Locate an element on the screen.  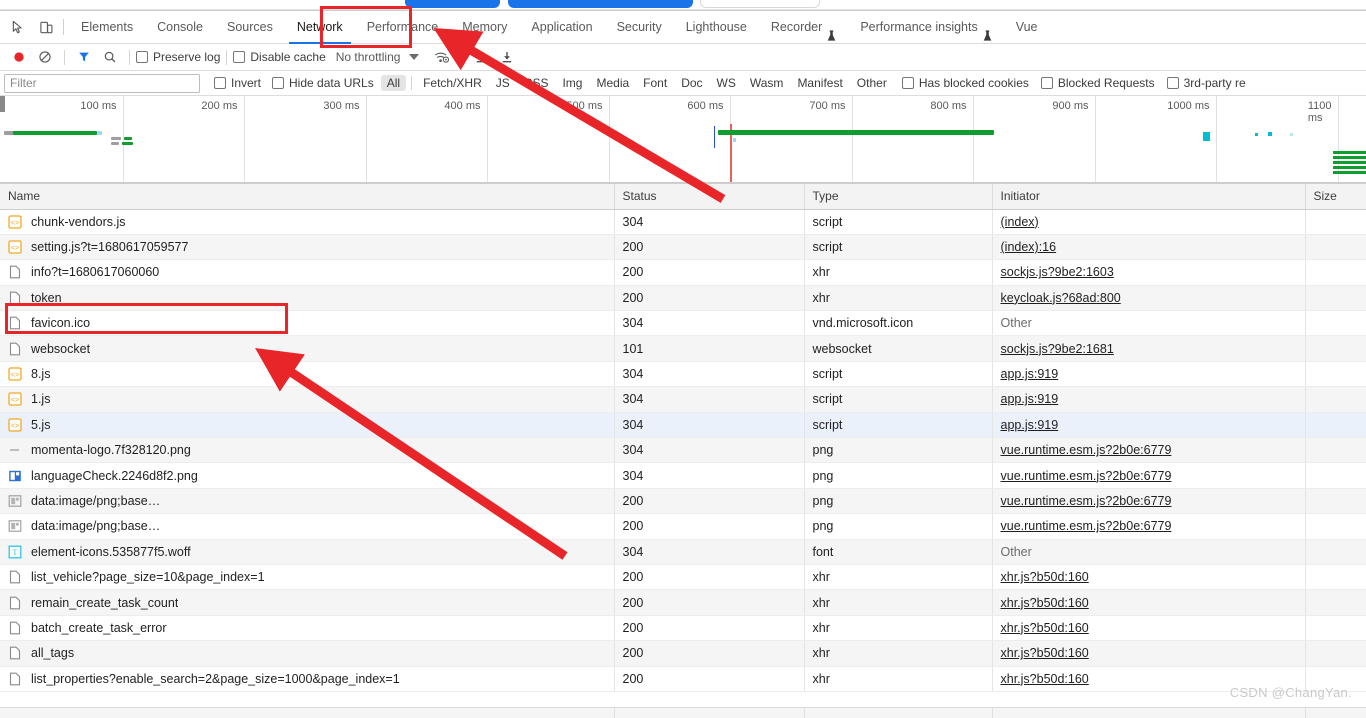
initiator-link: keycloak.js?68ad:800 is located at coordinates (1061, 298).